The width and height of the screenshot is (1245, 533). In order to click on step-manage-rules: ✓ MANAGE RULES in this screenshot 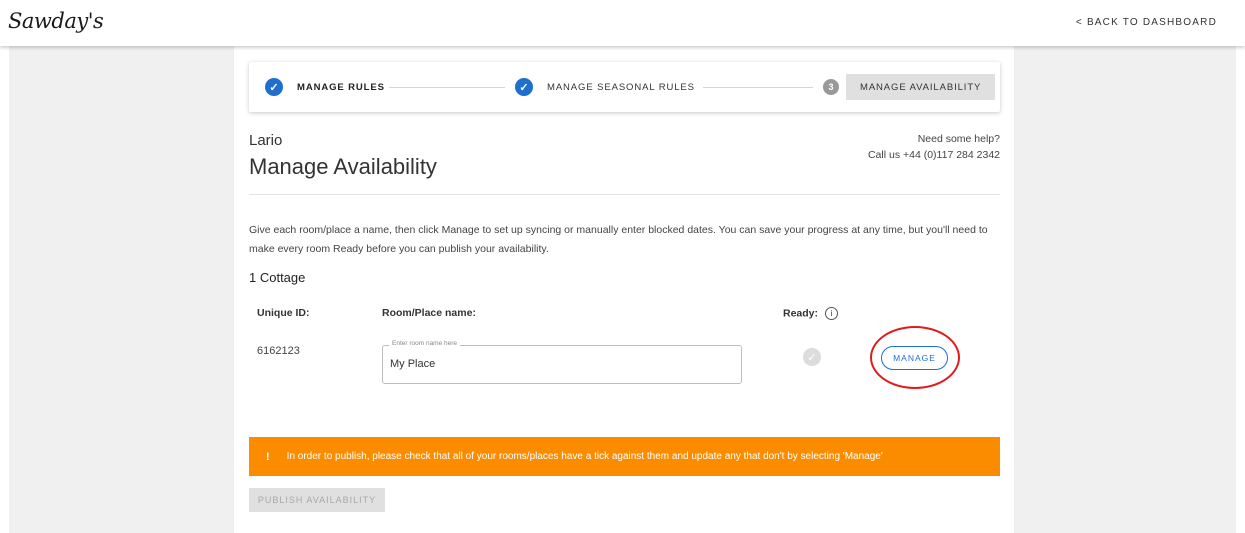, I will do `click(325, 87)`.